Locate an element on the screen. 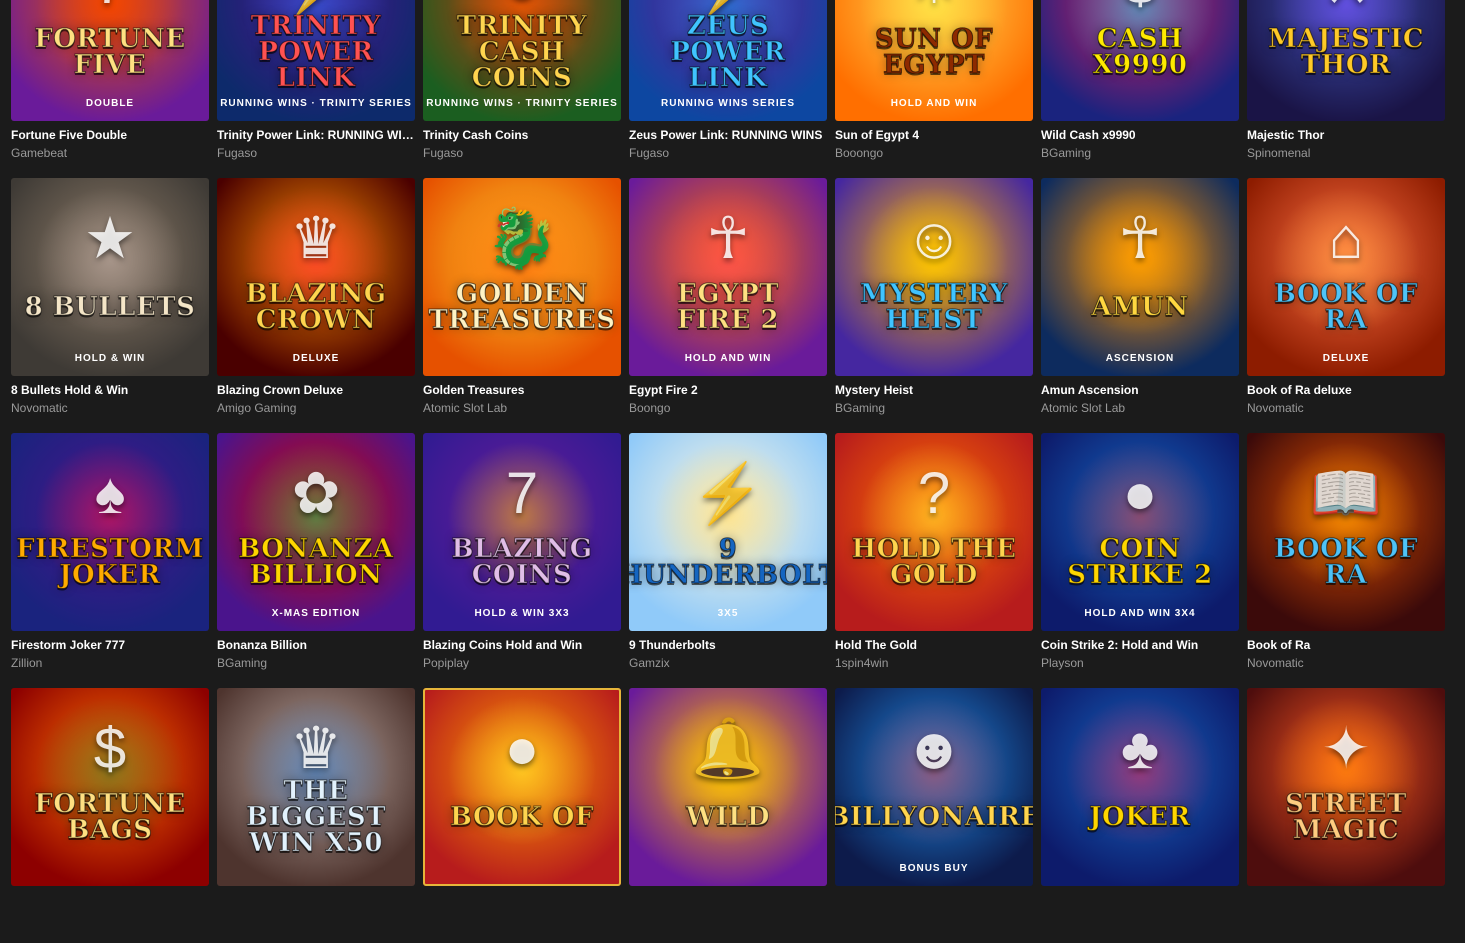  pharaoh-icon: ☥ is located at coordinates (1140, 238).